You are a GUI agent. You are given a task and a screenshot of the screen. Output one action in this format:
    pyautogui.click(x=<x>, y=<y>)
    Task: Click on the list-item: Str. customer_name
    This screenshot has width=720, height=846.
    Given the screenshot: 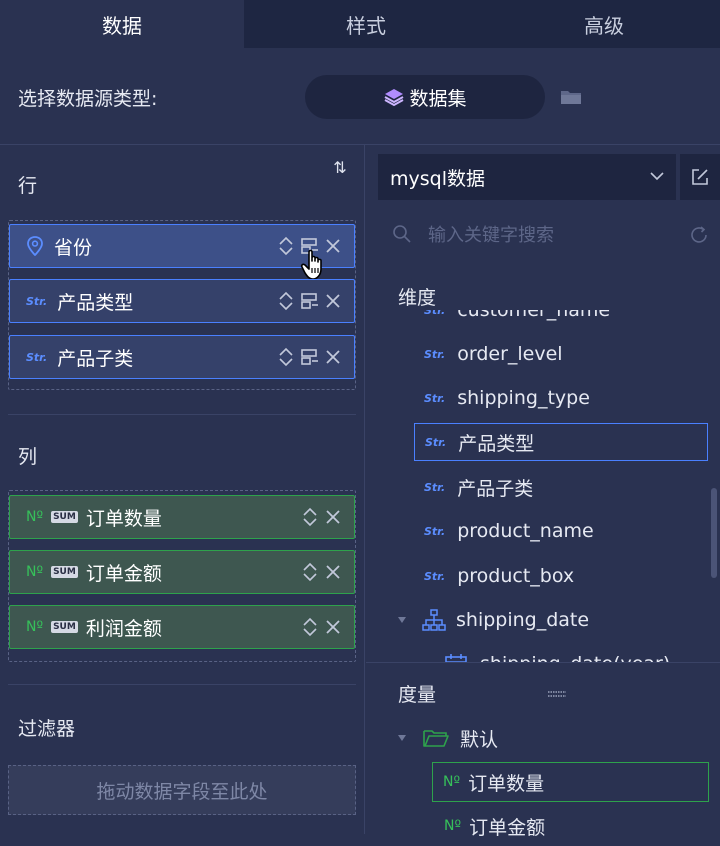 What is the action you would take?
    pyautogui.click(x=517, y=320)
    